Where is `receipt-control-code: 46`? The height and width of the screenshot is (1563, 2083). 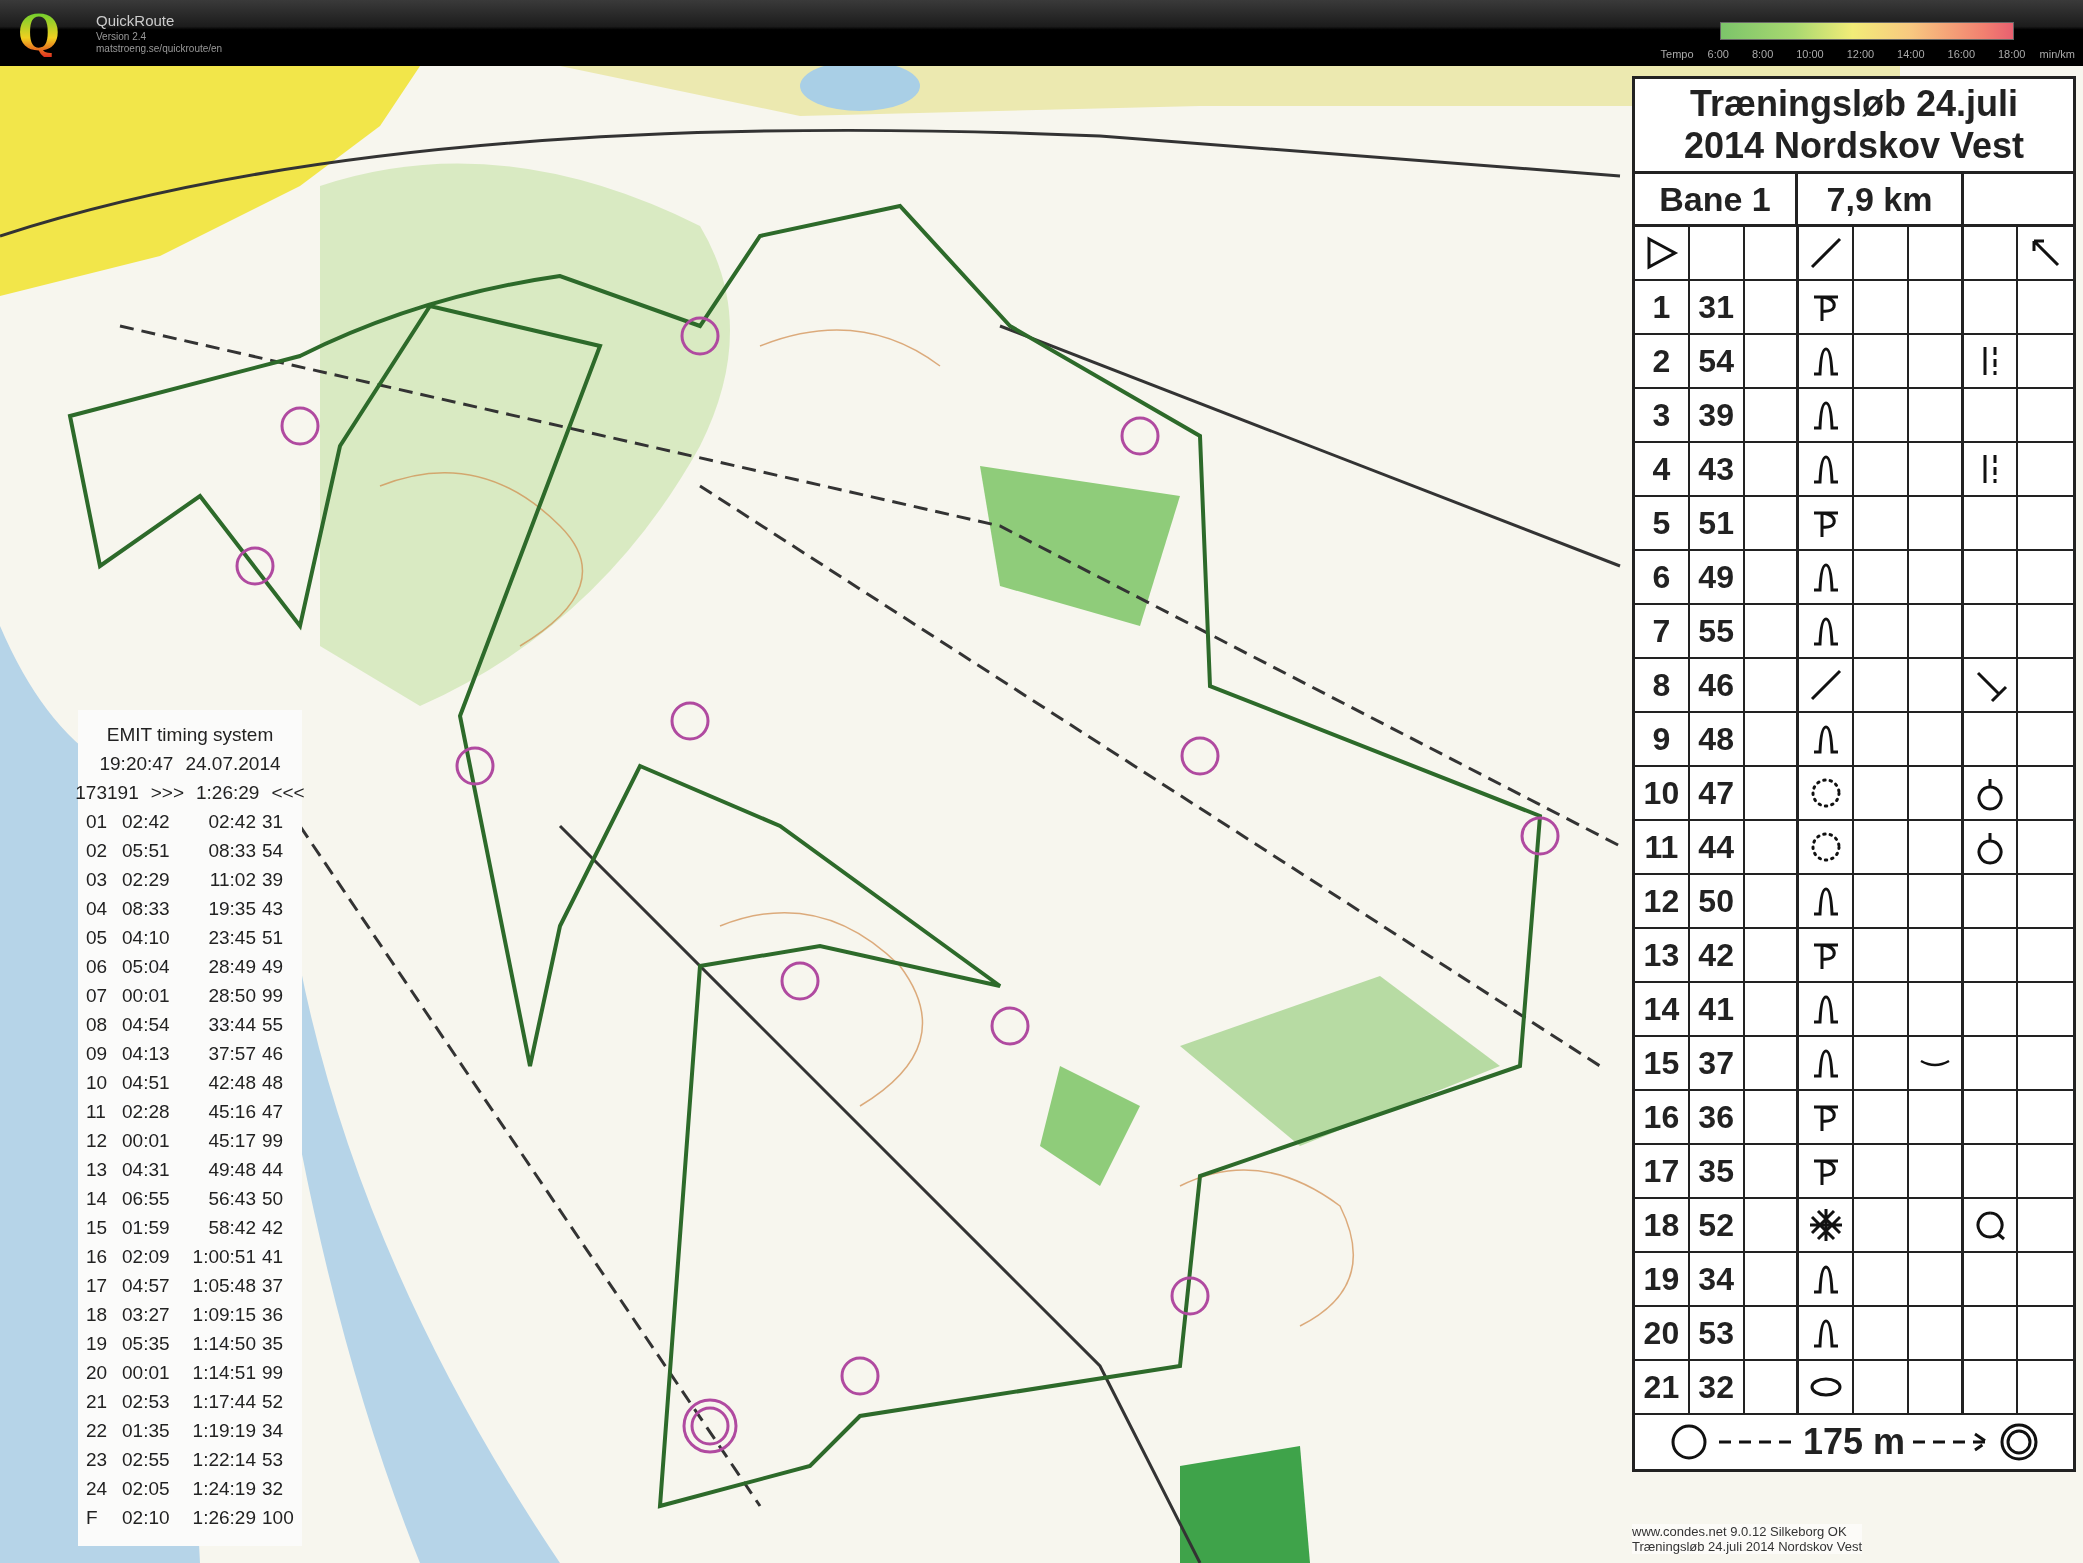 receipt-control-code: 46 is located at coordinates (273, 1054).